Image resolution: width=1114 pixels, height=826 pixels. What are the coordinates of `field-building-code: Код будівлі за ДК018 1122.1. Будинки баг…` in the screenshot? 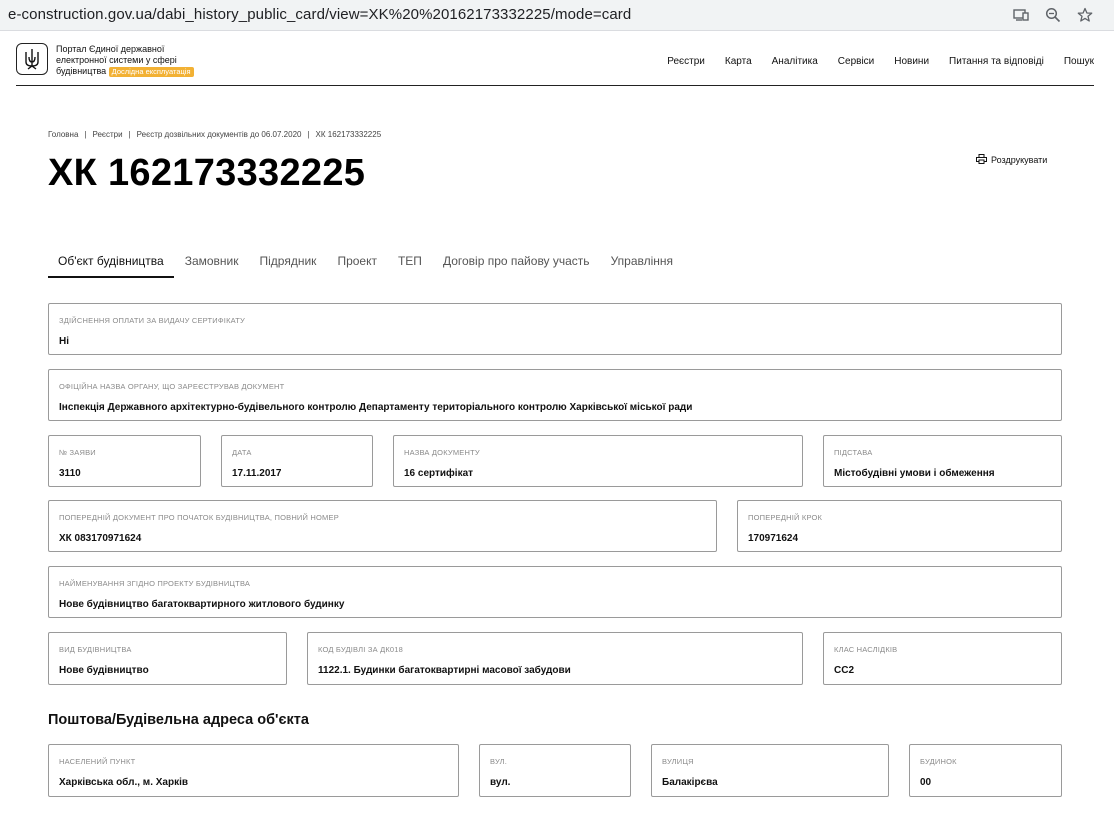 It's located at (555, 658).